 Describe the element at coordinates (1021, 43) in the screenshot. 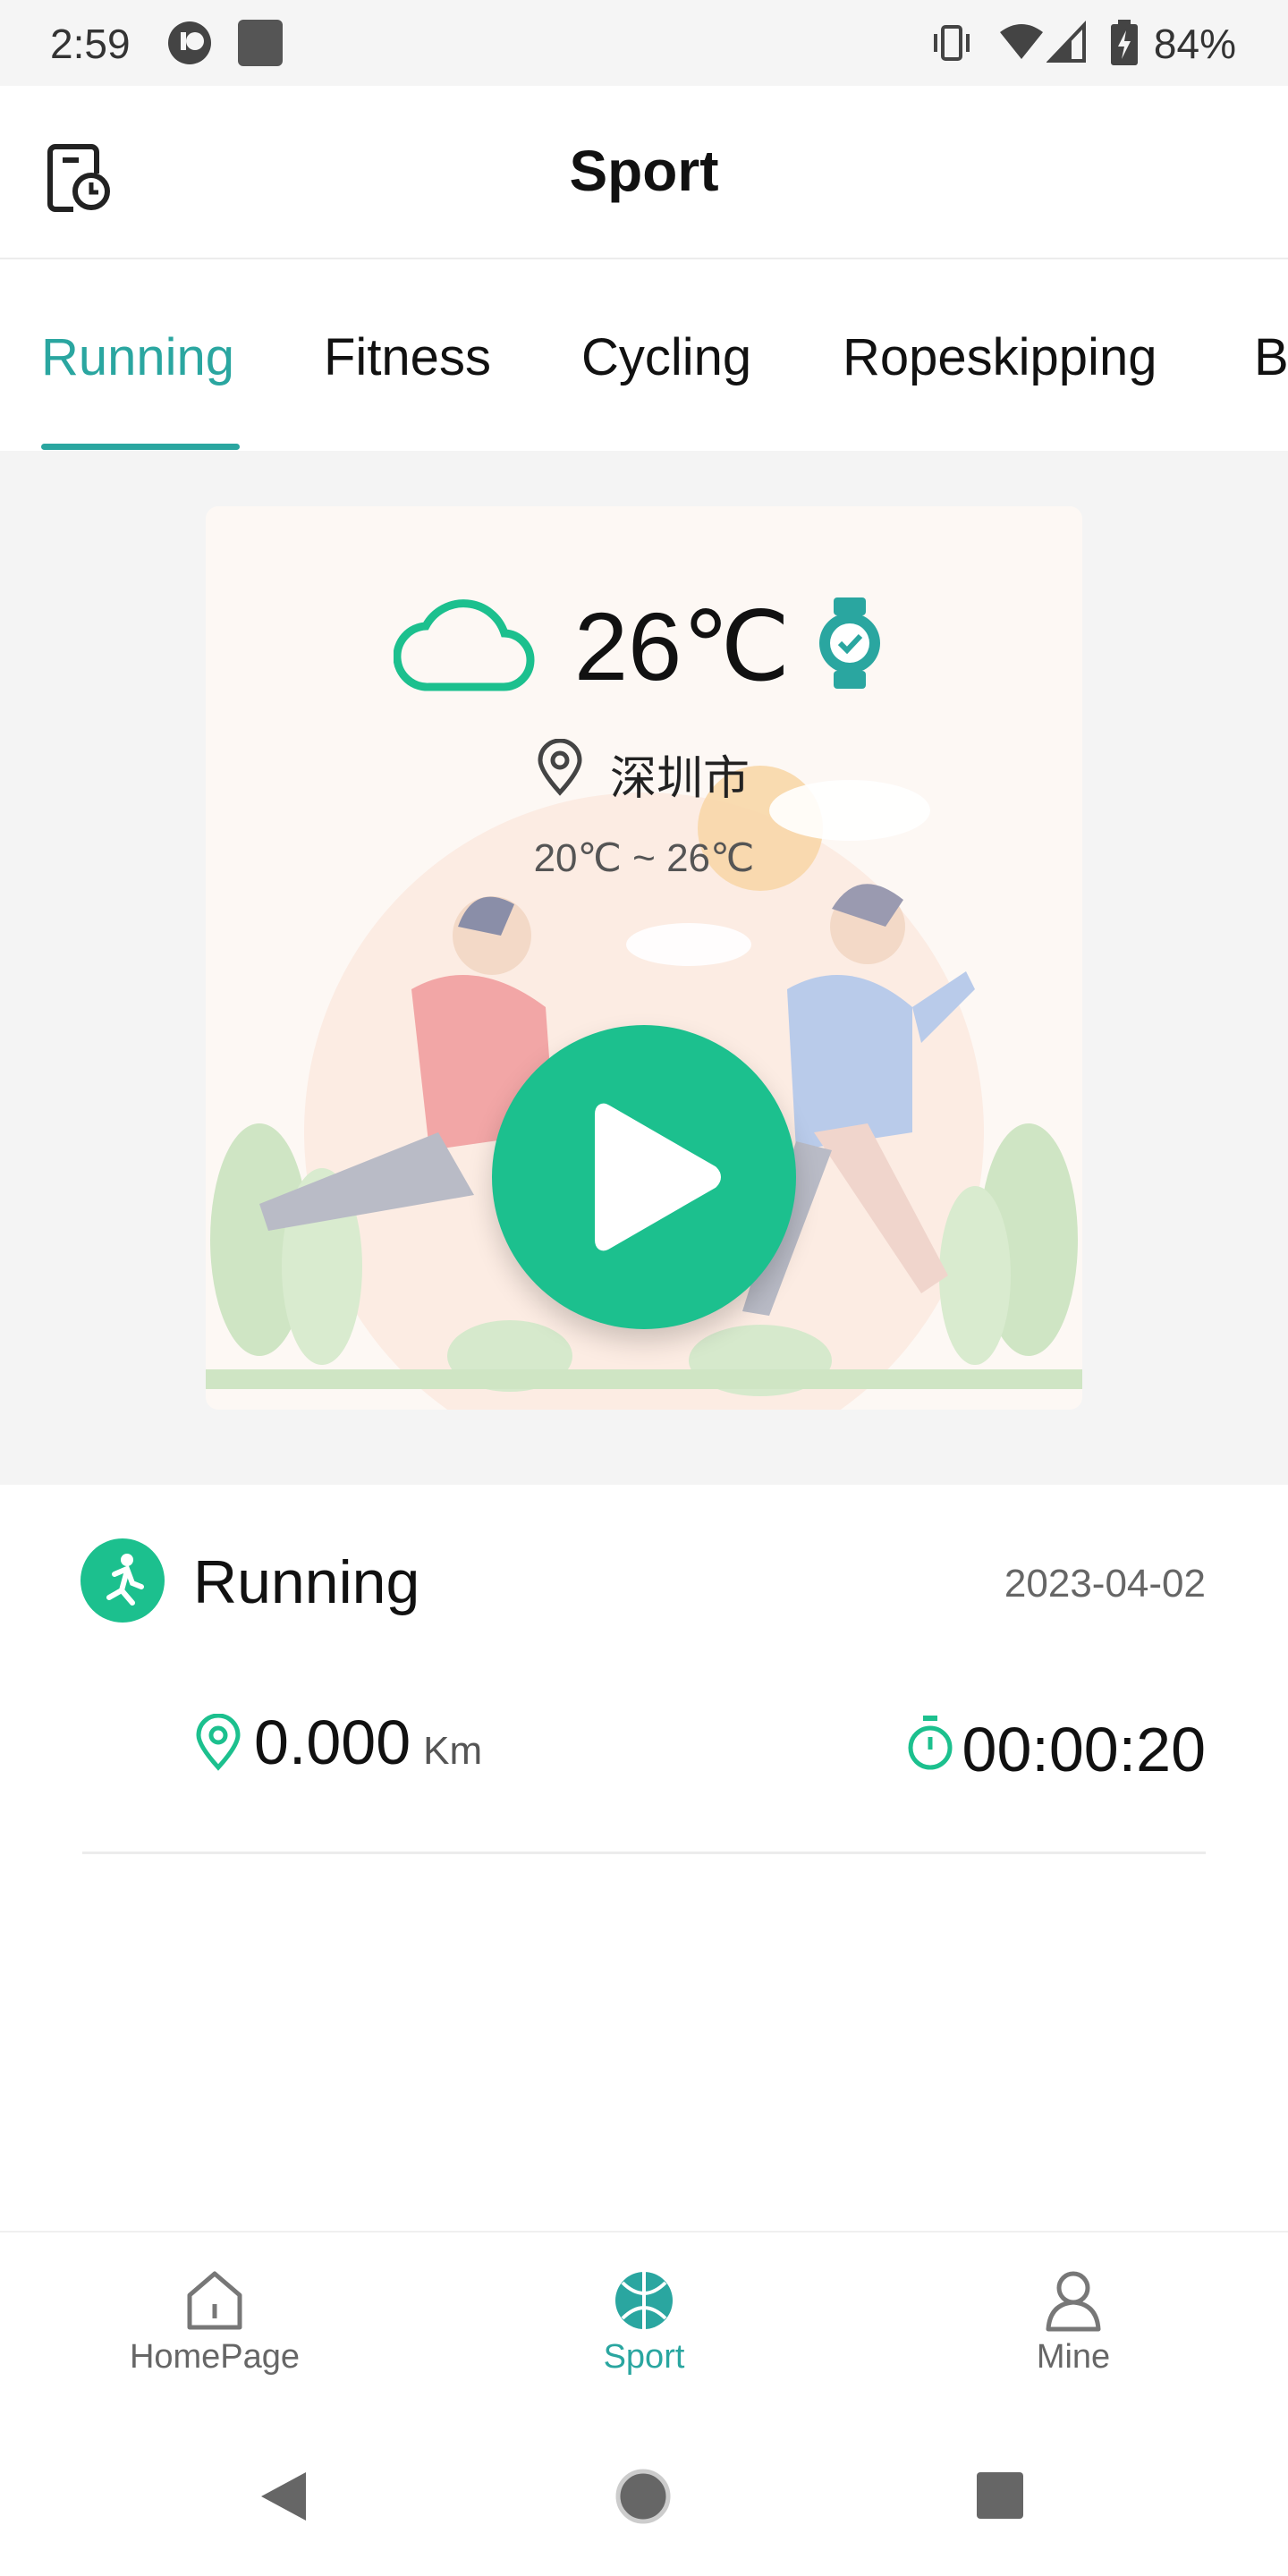

I see `wifi-icon` at that location.